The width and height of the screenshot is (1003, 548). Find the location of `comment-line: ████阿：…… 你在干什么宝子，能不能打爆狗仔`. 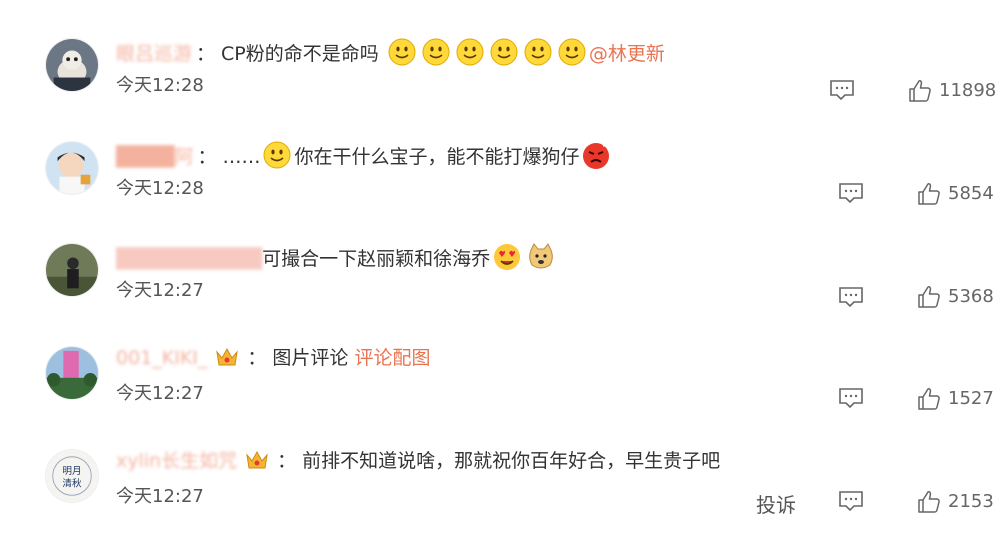

comment-line: ████阿：…… 你在干什么宝子，能不能打爆狗仔 is located at coordinates (364, 155).